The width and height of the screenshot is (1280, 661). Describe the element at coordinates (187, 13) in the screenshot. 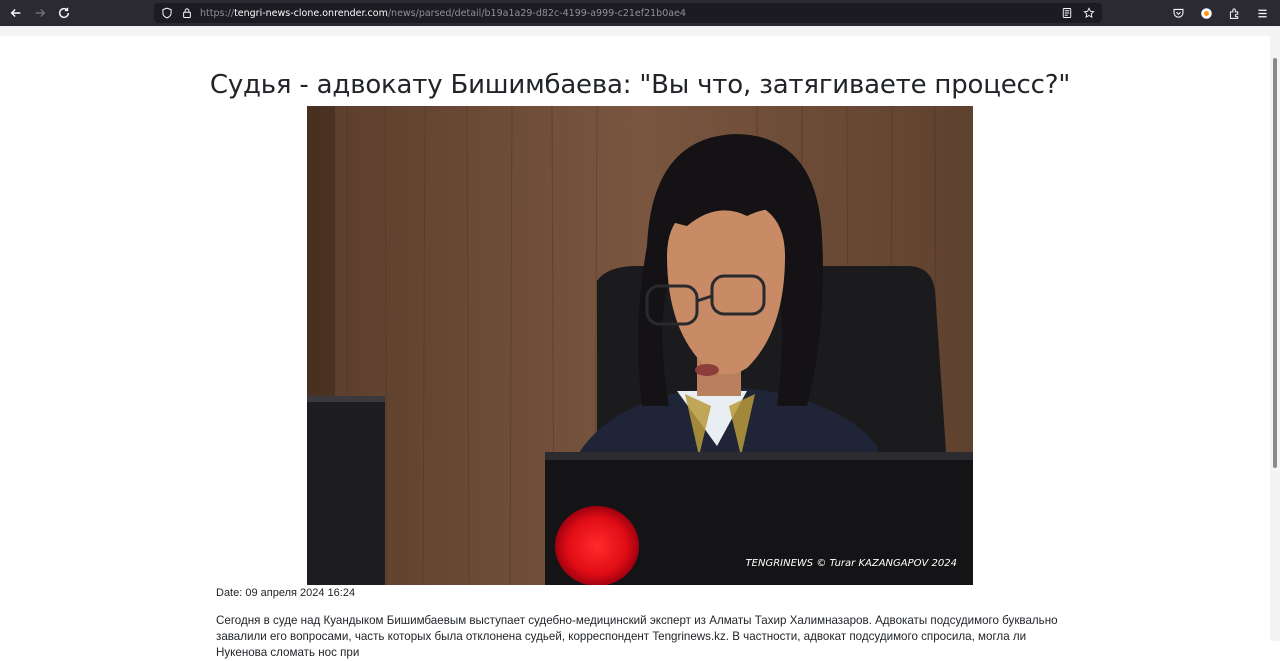

I see `lock-icon` at that location.